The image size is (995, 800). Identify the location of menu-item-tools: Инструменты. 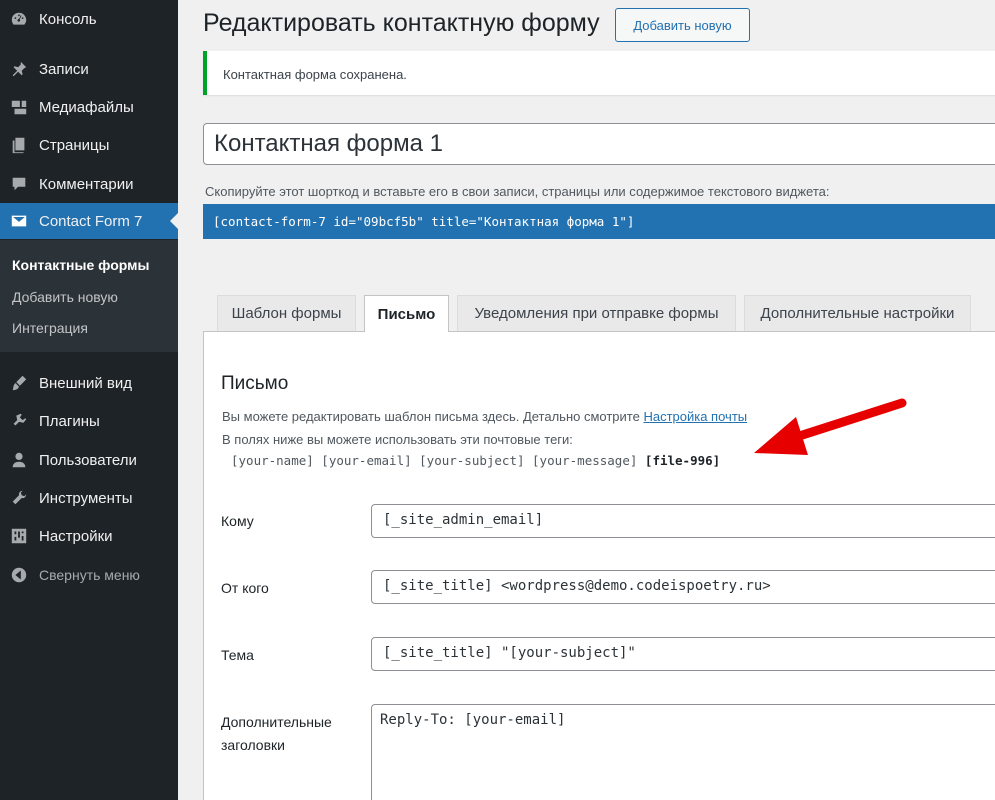
(89, 498).